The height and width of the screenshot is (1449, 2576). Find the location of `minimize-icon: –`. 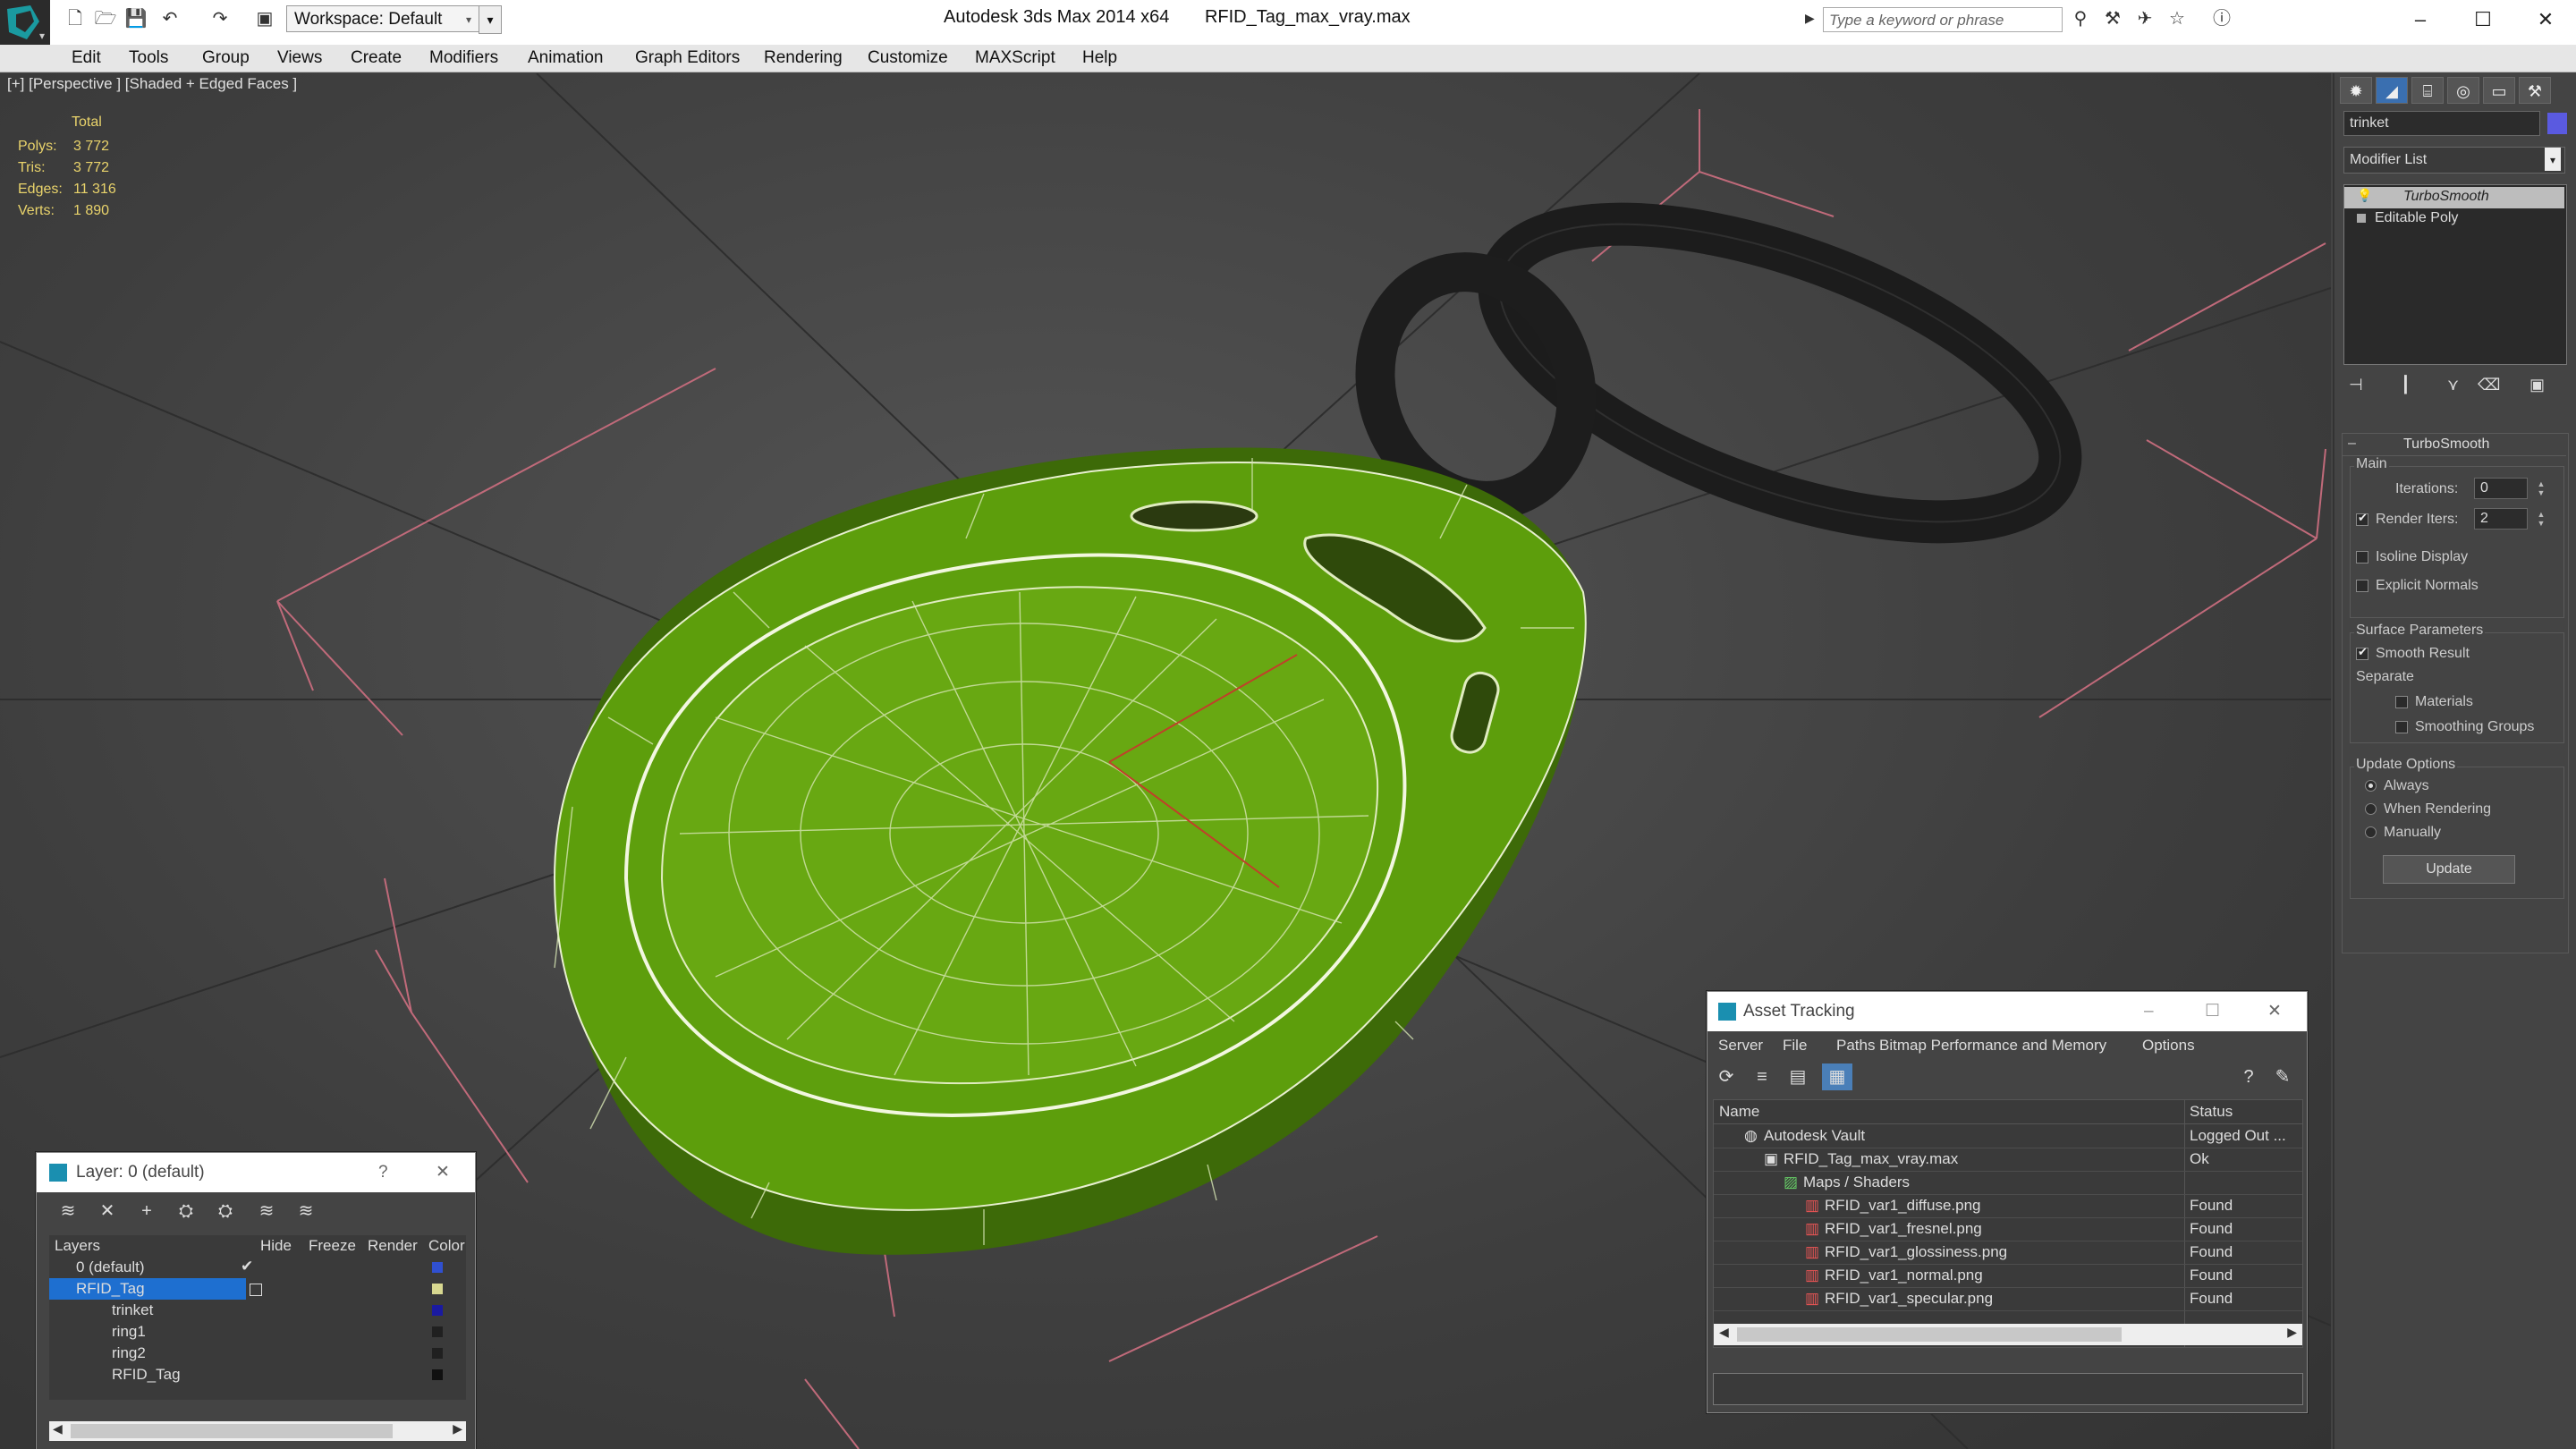

minimize-icon: – is located at coordinates (2149, 1011).